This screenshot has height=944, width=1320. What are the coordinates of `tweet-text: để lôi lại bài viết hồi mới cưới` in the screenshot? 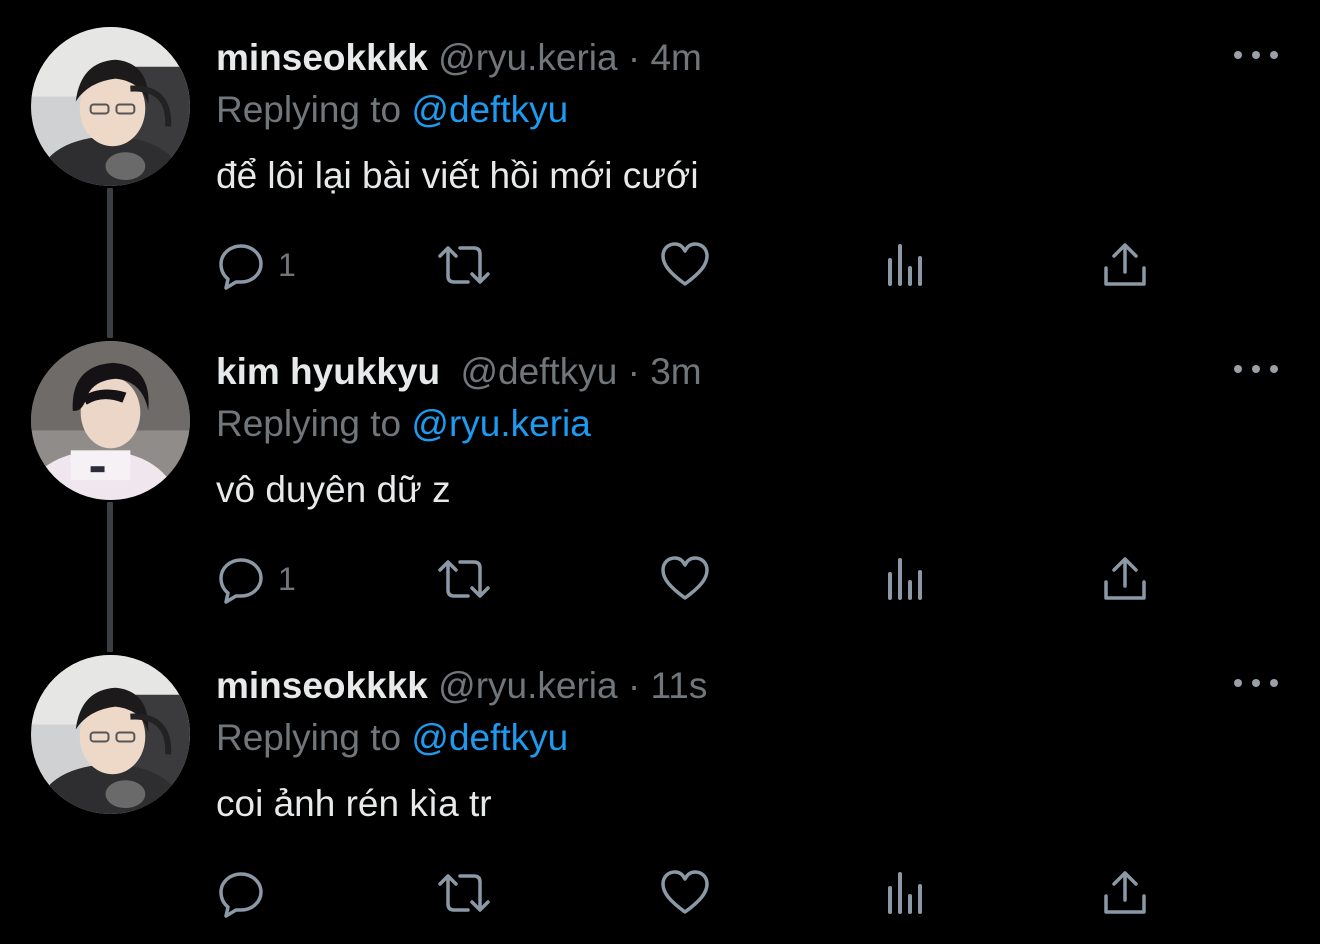 It's located at (457, 175).